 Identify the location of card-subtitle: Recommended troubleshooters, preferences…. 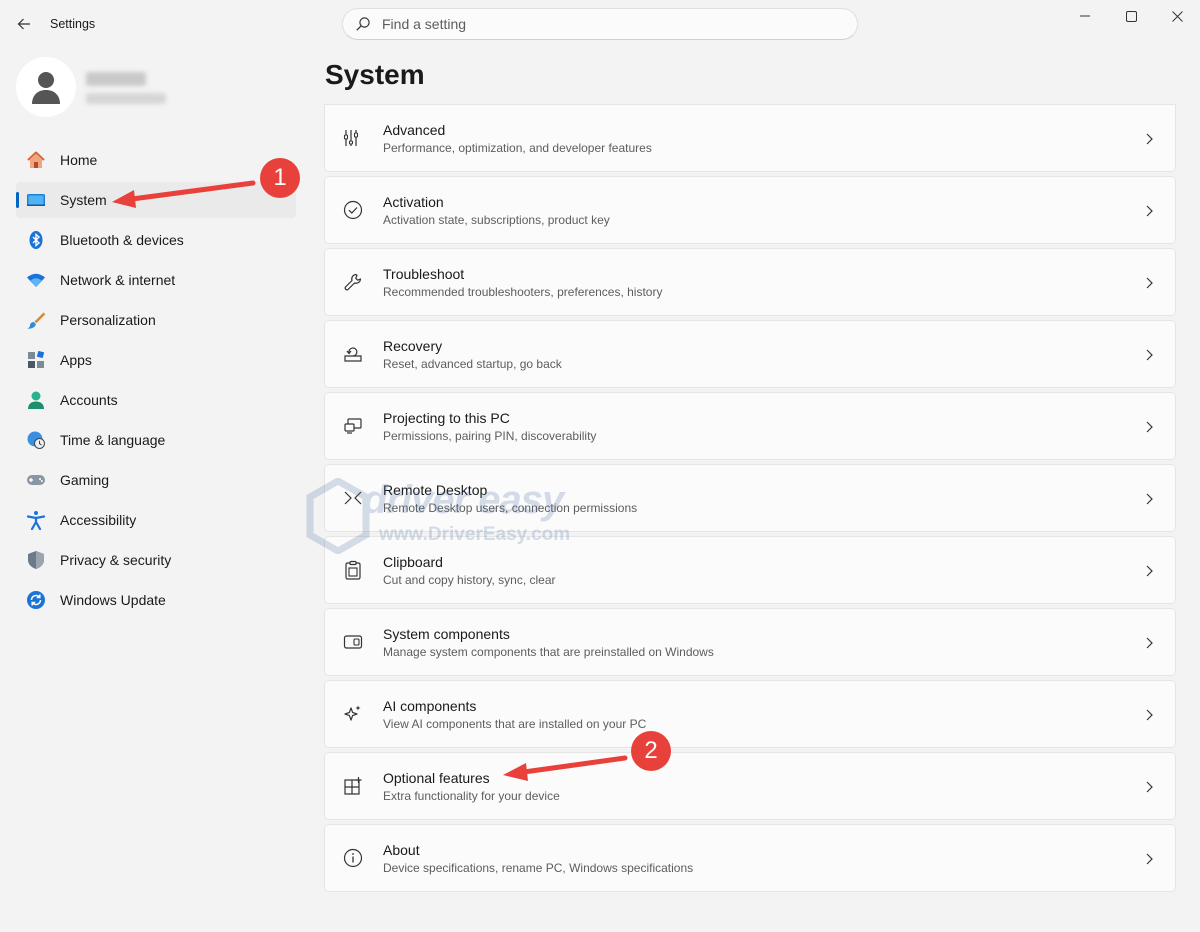
(523, 291).